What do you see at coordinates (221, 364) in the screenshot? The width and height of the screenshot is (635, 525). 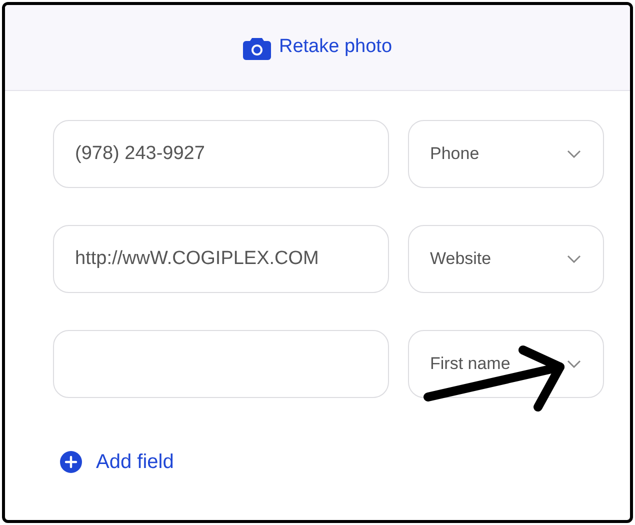 I see `input-field` at bounding box center [221, 364].